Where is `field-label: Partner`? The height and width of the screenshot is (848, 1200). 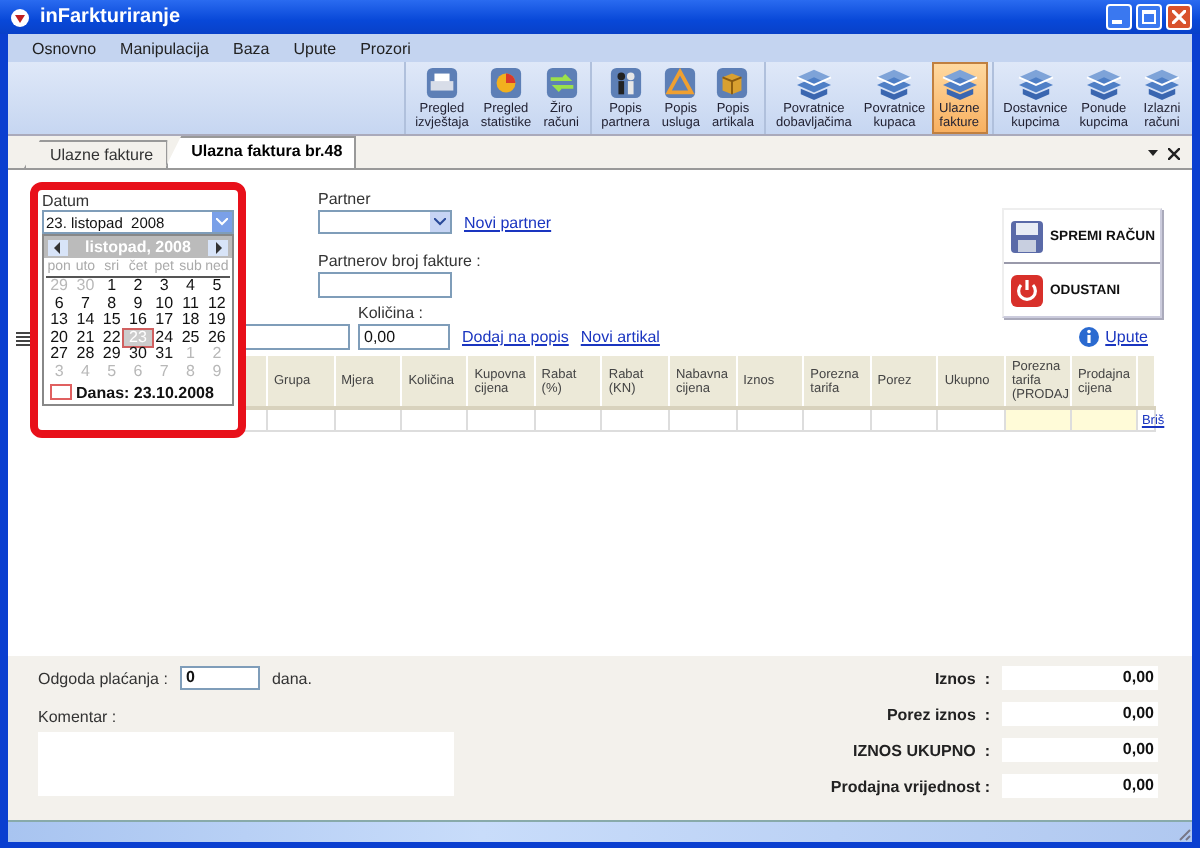
field-label: Partner is located at coordinates (345, 200).